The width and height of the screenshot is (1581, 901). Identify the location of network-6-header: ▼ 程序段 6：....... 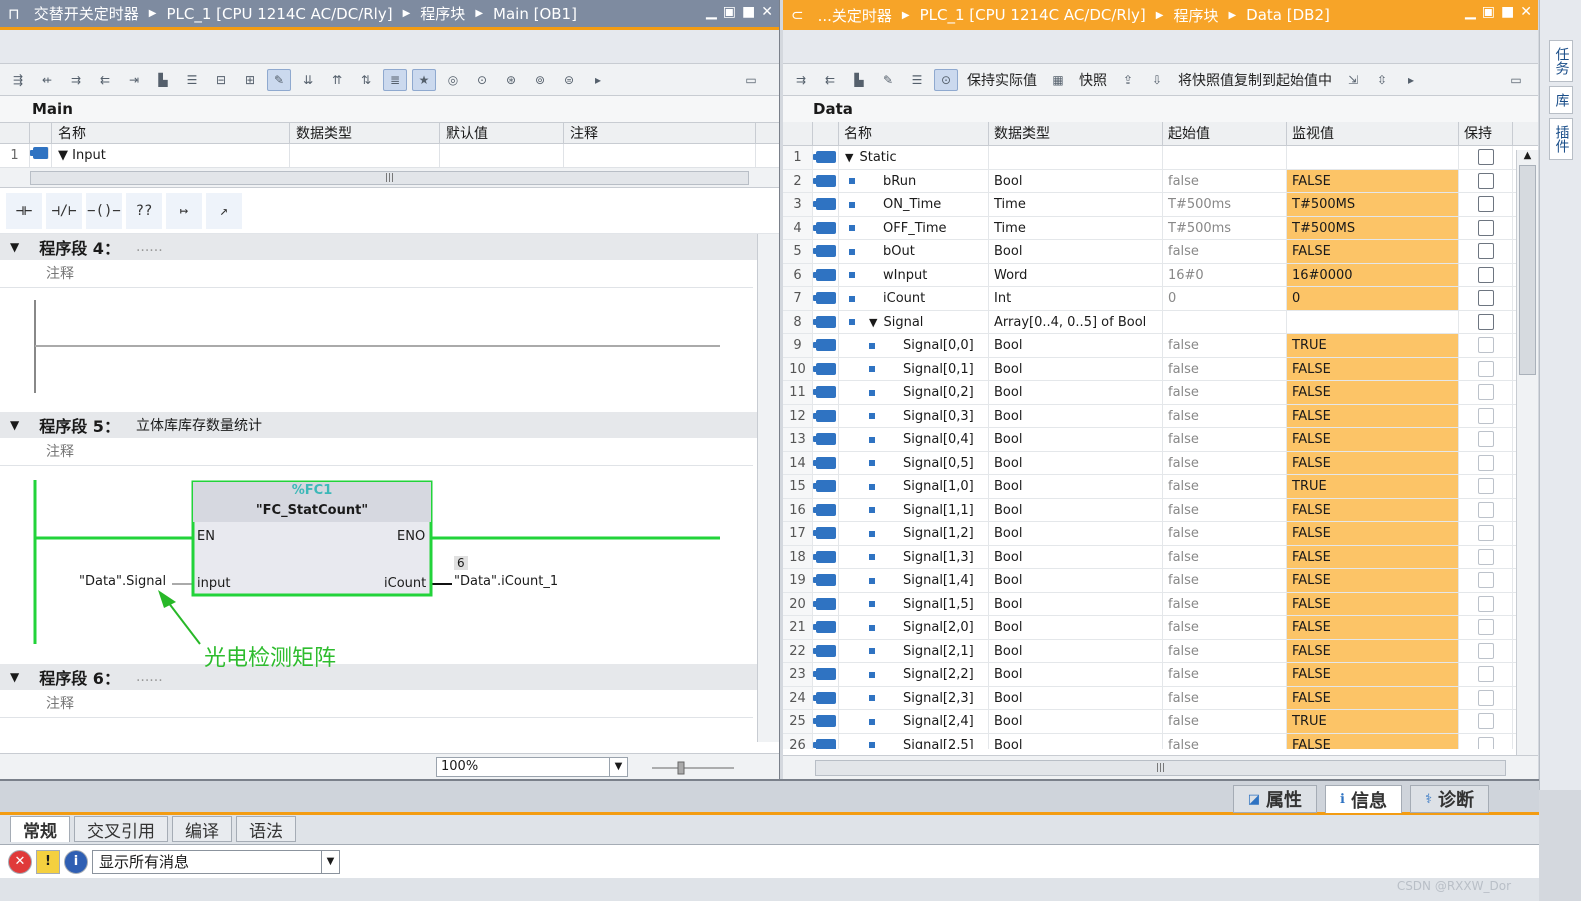
(378, 677).